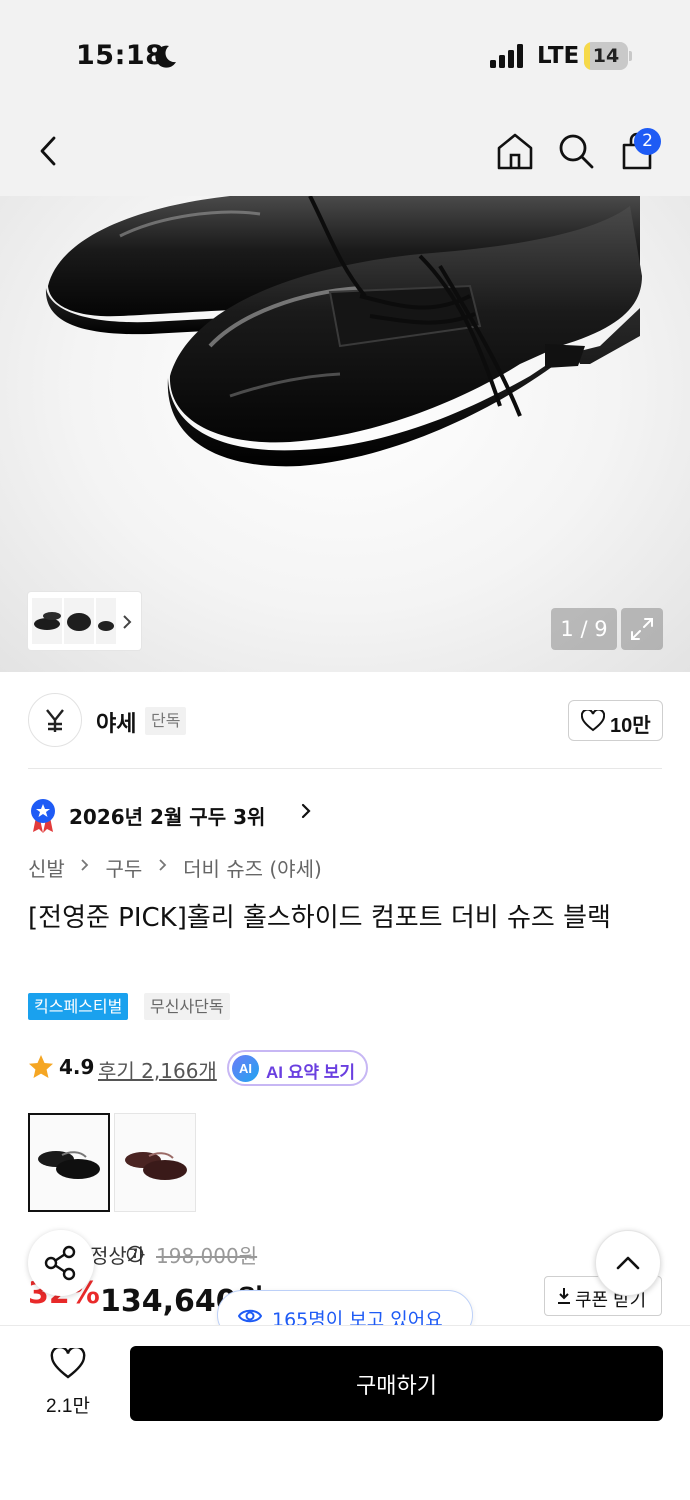  I want to click on brand-like-count: 10만, so click(630, 726).